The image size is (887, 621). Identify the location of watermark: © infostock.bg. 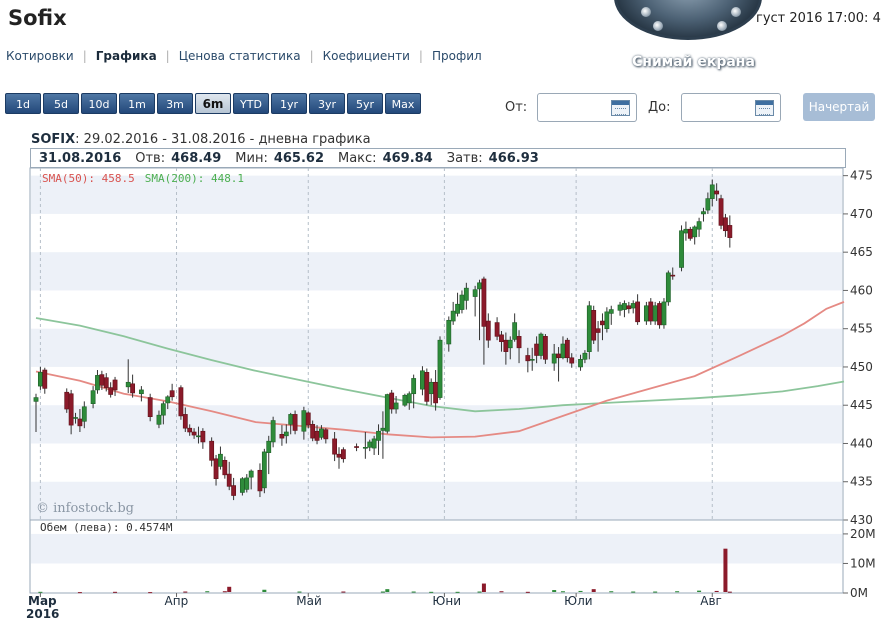
(85, 508).